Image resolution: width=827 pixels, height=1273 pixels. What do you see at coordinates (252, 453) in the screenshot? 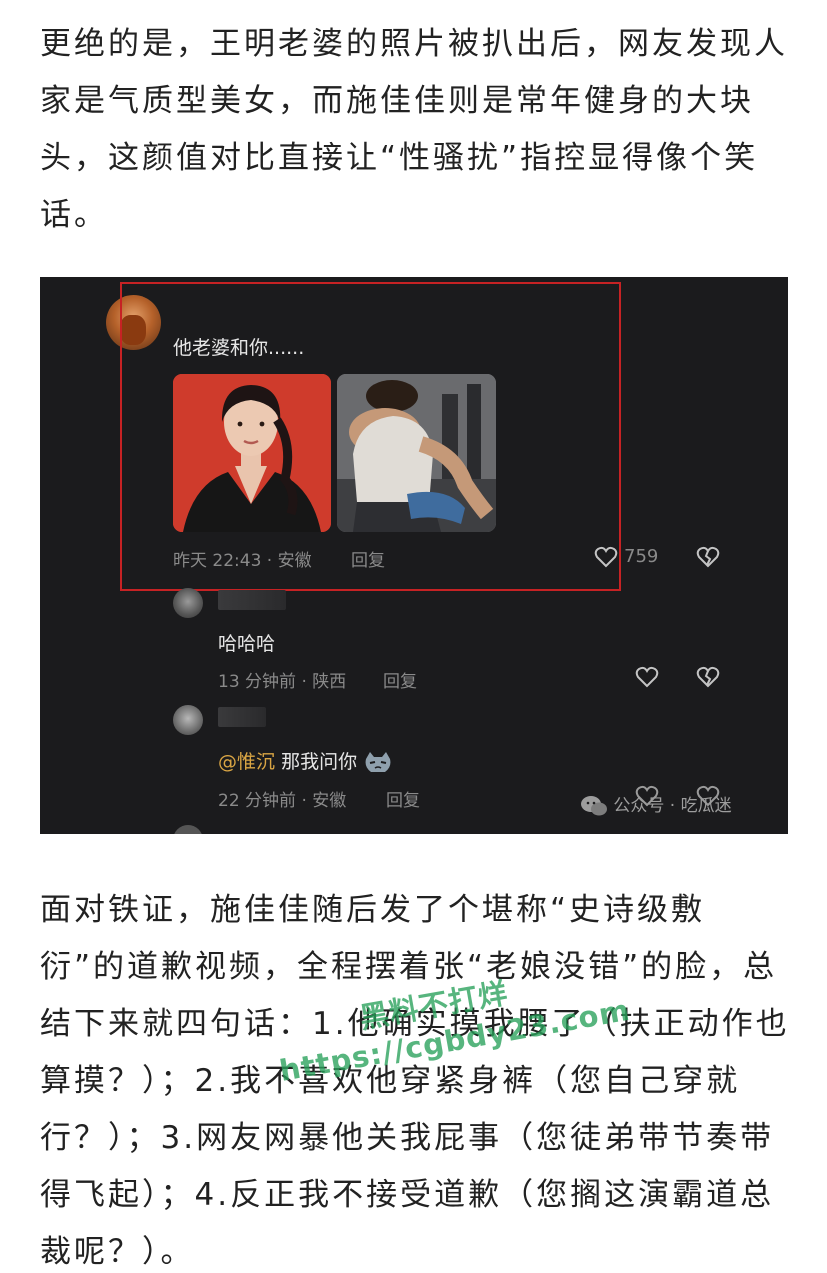
I see `wife-photo` at bounding box center [252, 453].